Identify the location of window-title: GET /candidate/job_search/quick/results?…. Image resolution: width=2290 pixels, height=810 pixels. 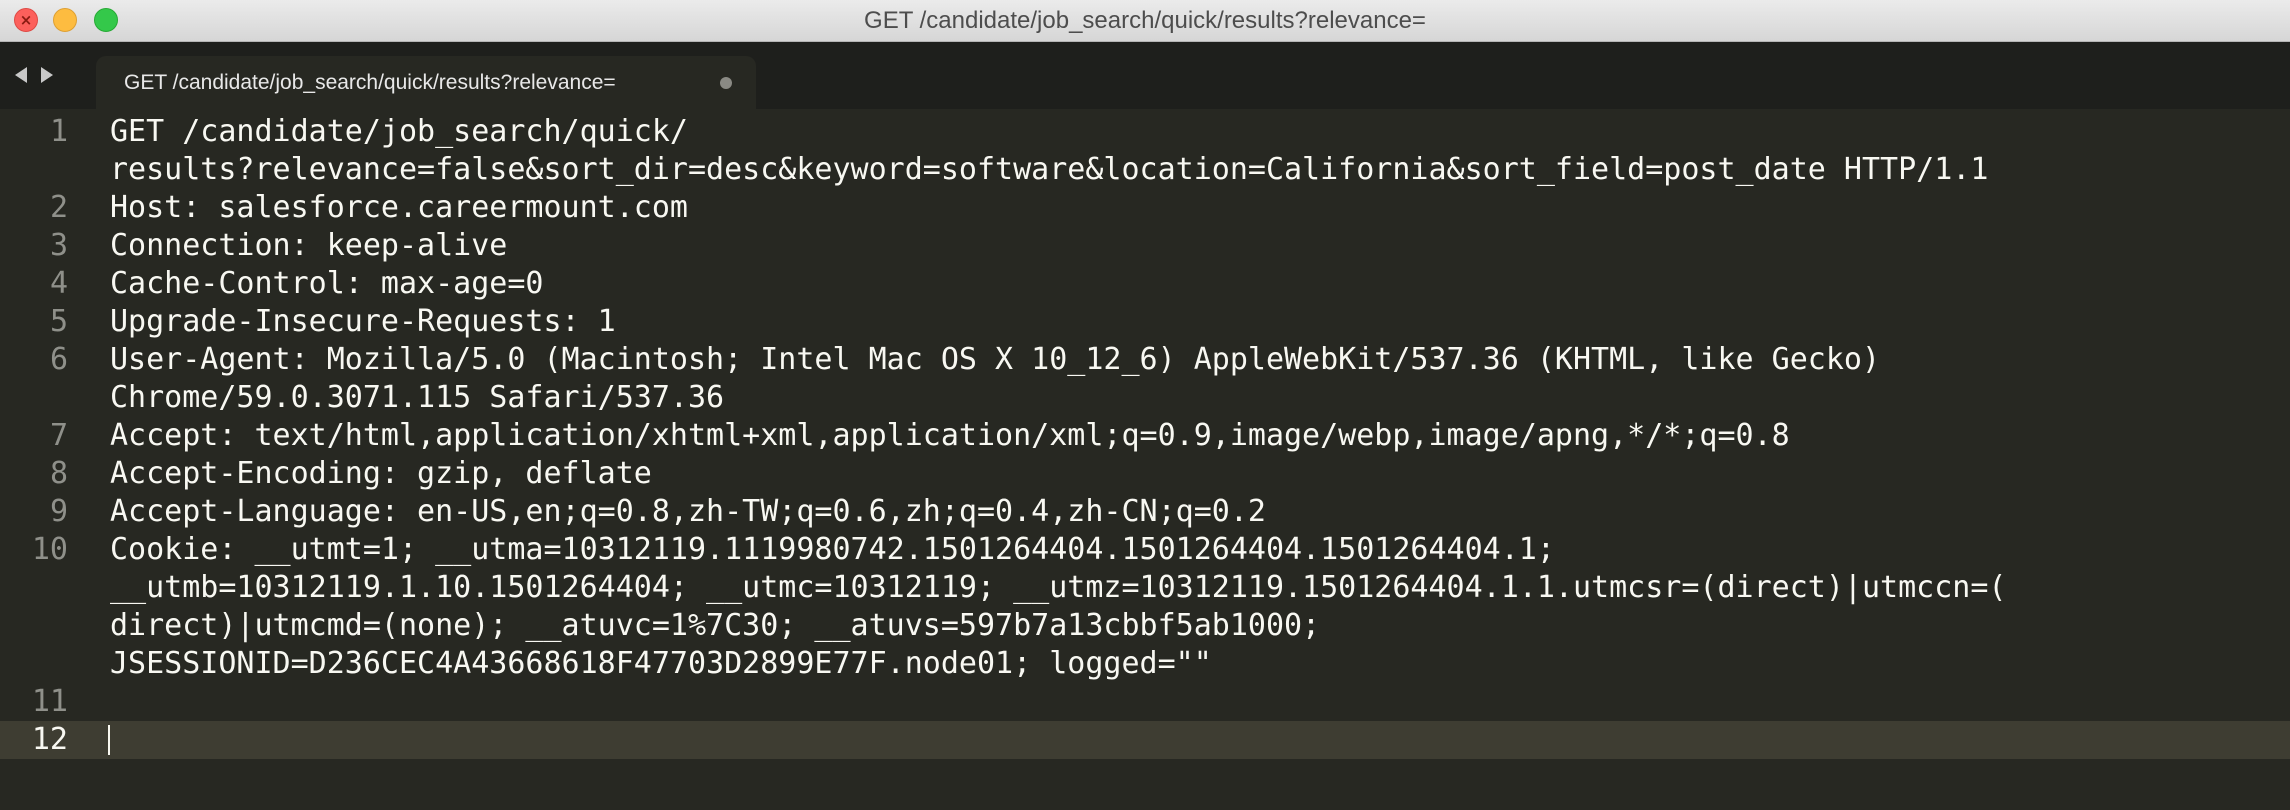
(1145, 20).